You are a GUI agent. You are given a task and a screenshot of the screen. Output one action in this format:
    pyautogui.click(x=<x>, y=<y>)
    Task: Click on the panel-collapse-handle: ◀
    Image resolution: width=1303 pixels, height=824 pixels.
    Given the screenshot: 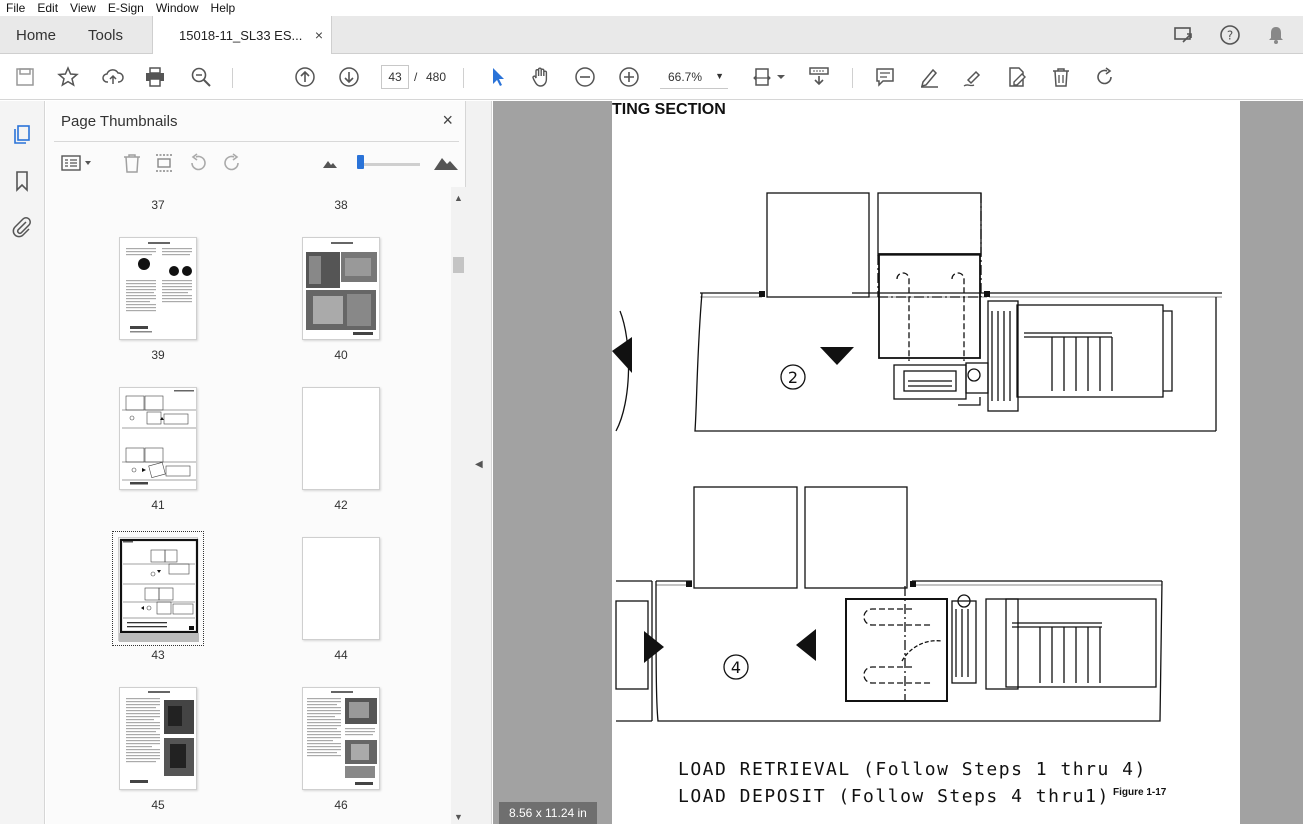 What is the action you would take?
    pyautogui.click(x=479, y=462)
    